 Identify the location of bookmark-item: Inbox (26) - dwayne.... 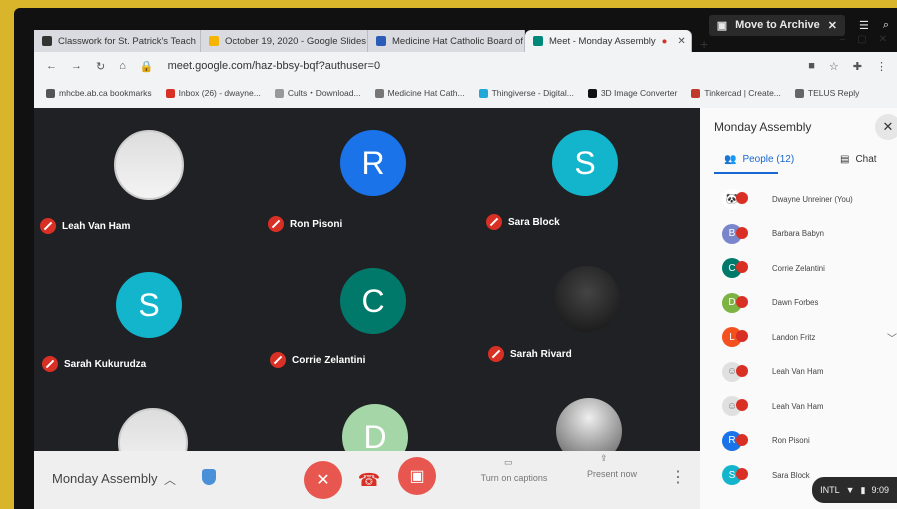
(213, 93).